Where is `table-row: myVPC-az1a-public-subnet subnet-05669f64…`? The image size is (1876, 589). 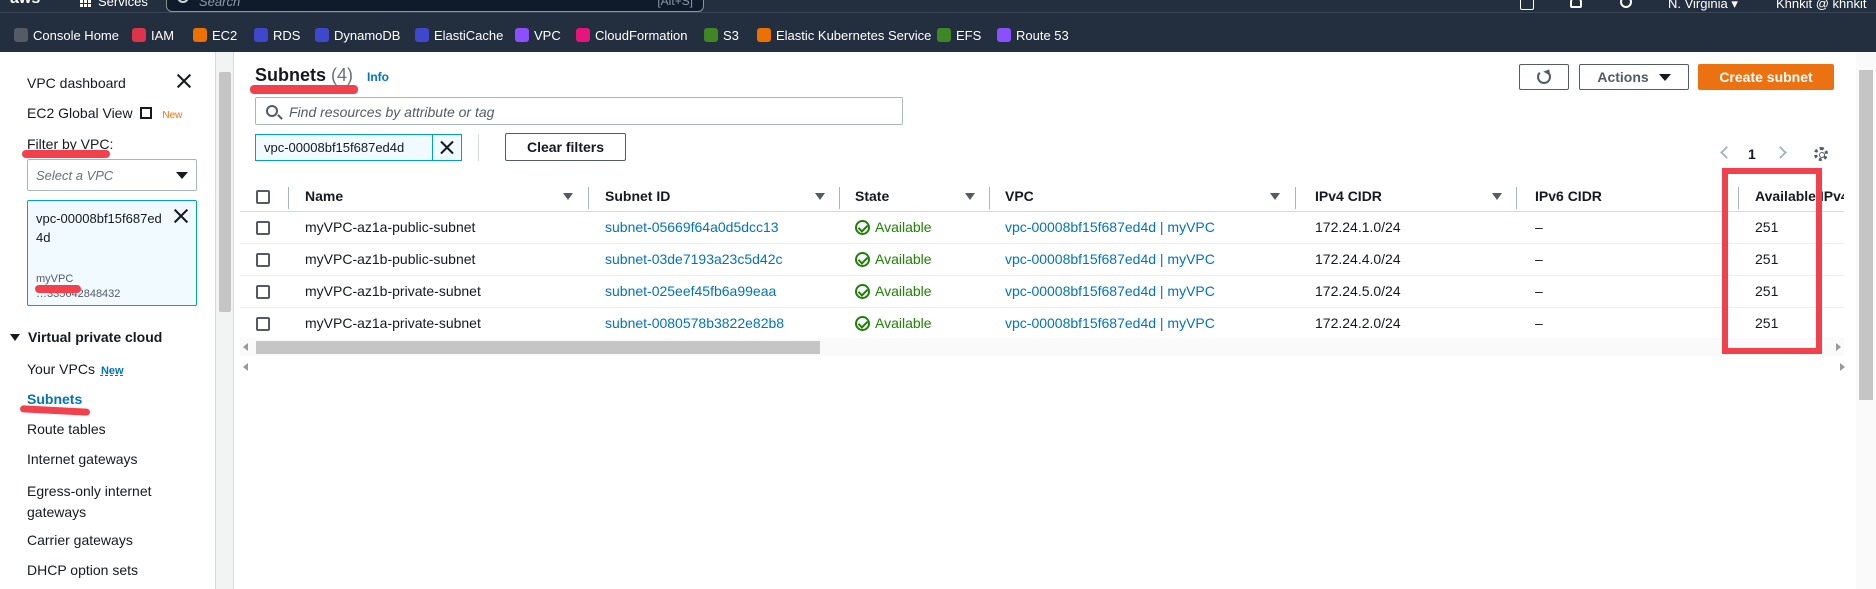
table-row: myVPC-az1a-public-subnet subnet-05669f64… is located at coordinates (1042, 228).